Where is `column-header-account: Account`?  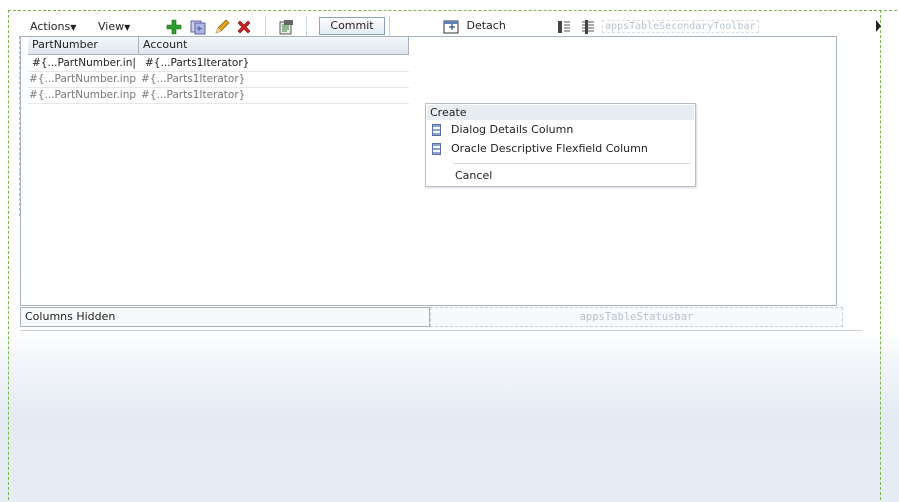 column-header-account: Account is located at coordinates (274, 46).